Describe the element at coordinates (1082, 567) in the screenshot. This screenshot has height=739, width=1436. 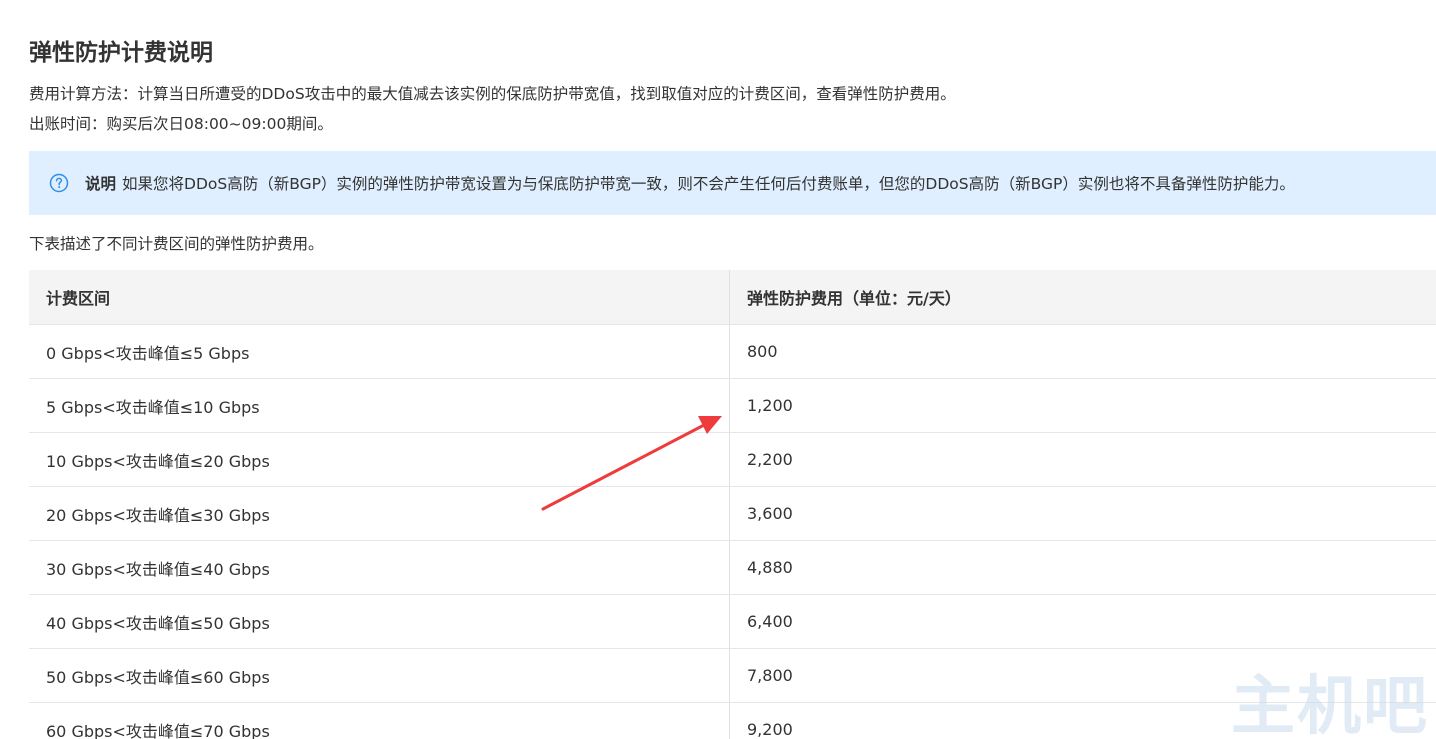
I see `fee-cell: 4,880` at that location.